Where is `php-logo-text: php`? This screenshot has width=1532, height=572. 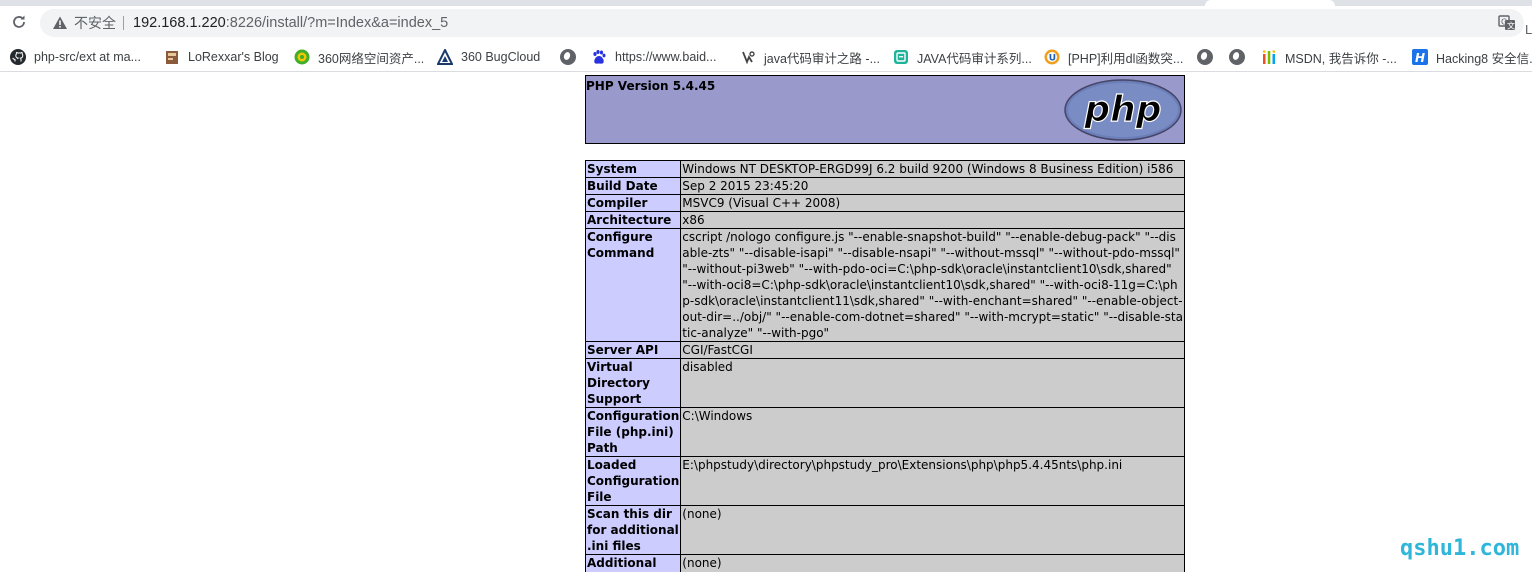 php-logo-text: php is located at coordinates (1122, 109).